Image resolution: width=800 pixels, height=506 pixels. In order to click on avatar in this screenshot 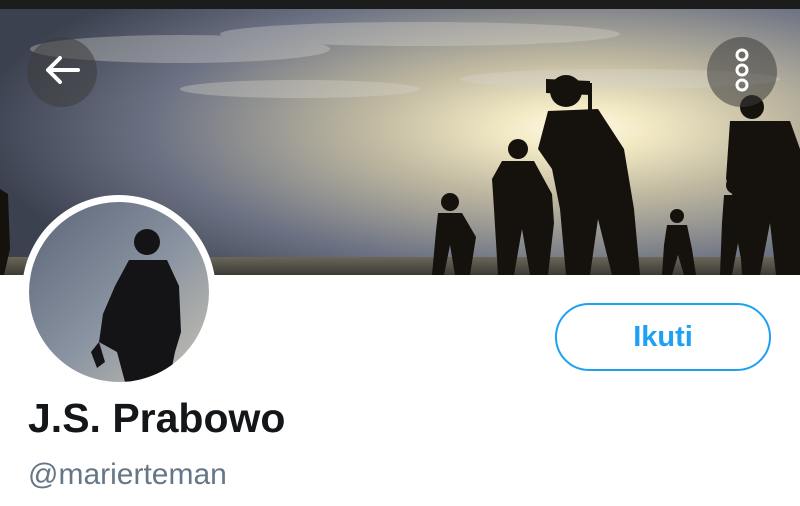, I will do `click(119, 292)`.